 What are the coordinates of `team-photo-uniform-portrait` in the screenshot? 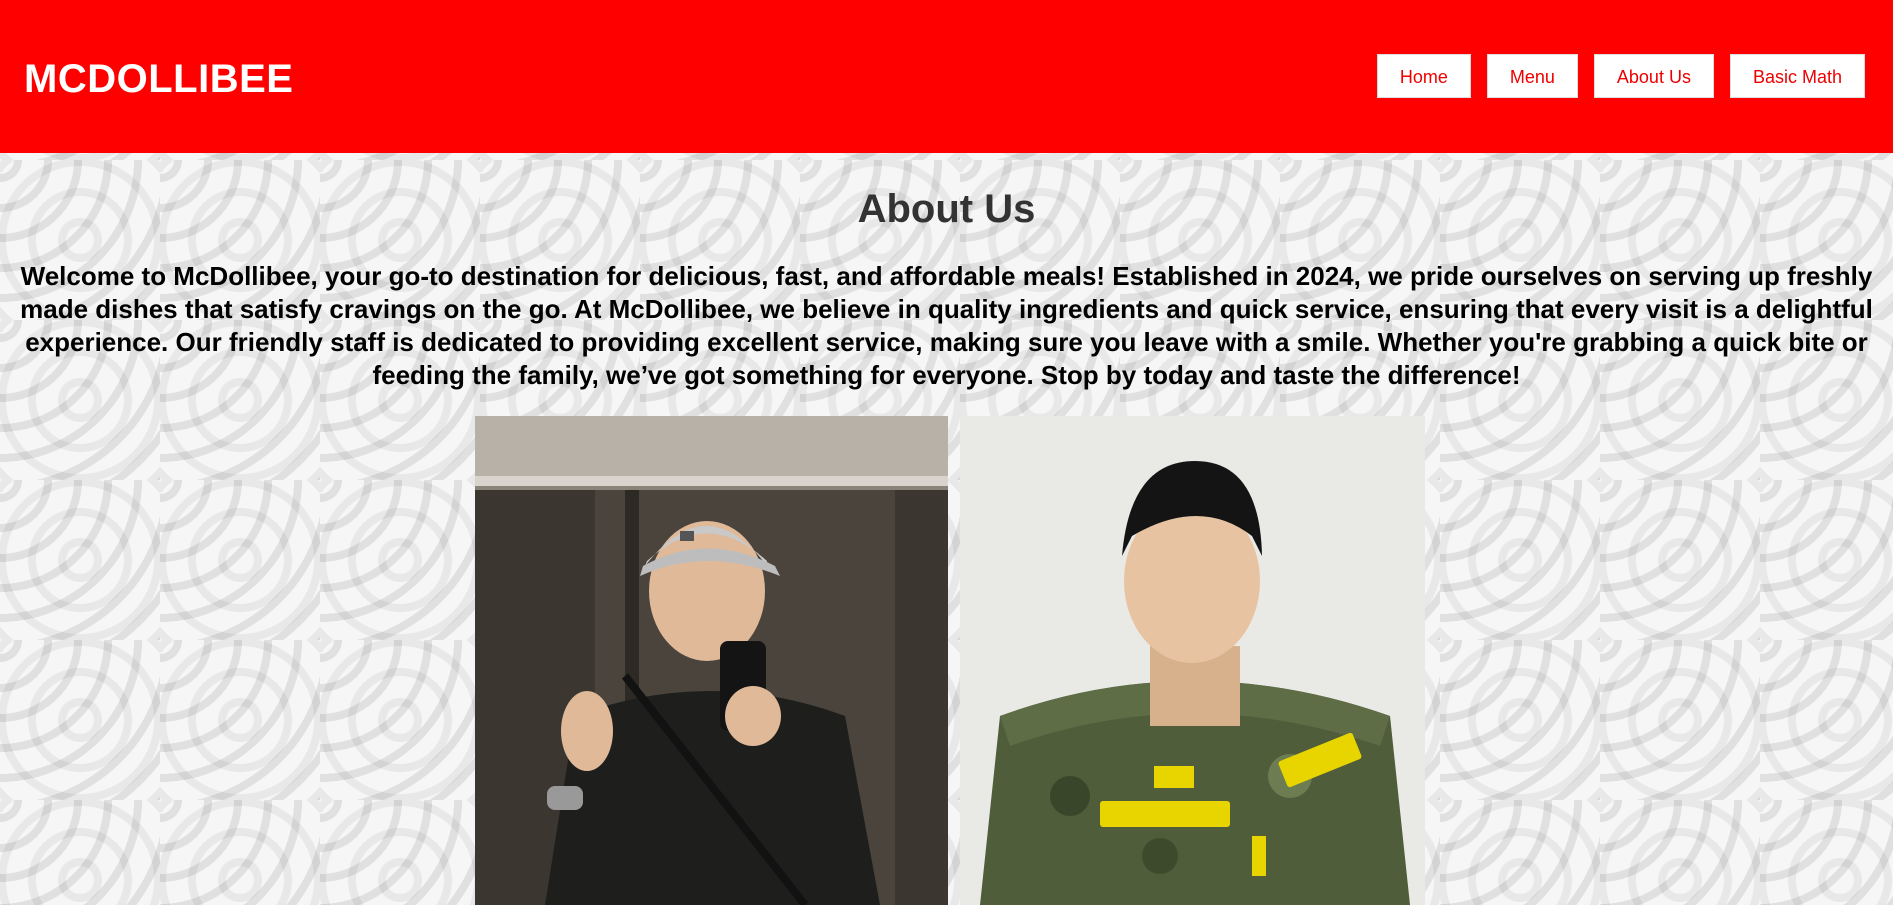 It's located at (1192, 660).